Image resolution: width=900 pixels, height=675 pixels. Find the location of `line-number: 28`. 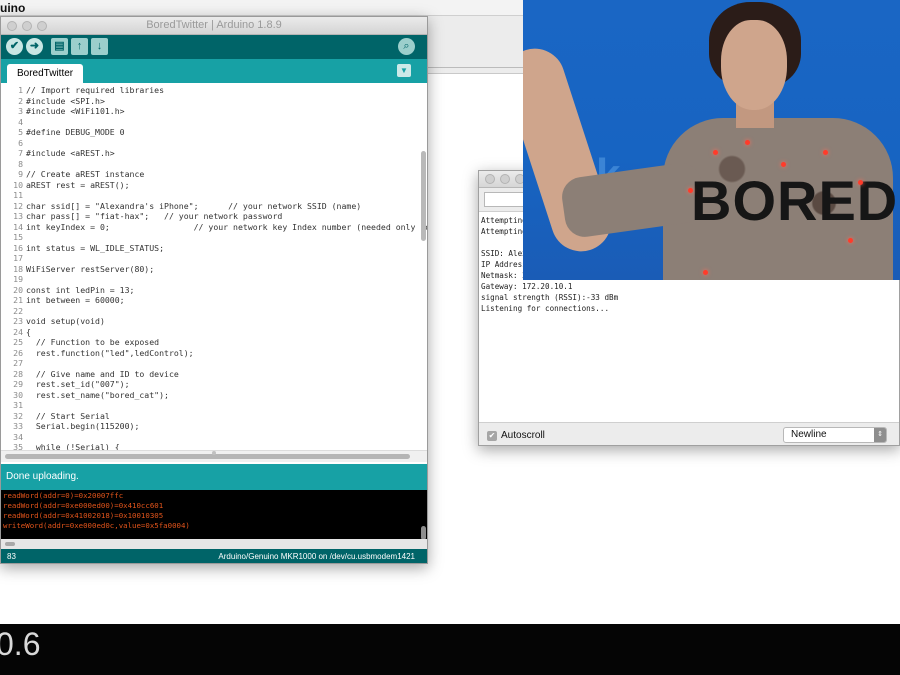

line-number: 28 is located at coordinates (18, 373).